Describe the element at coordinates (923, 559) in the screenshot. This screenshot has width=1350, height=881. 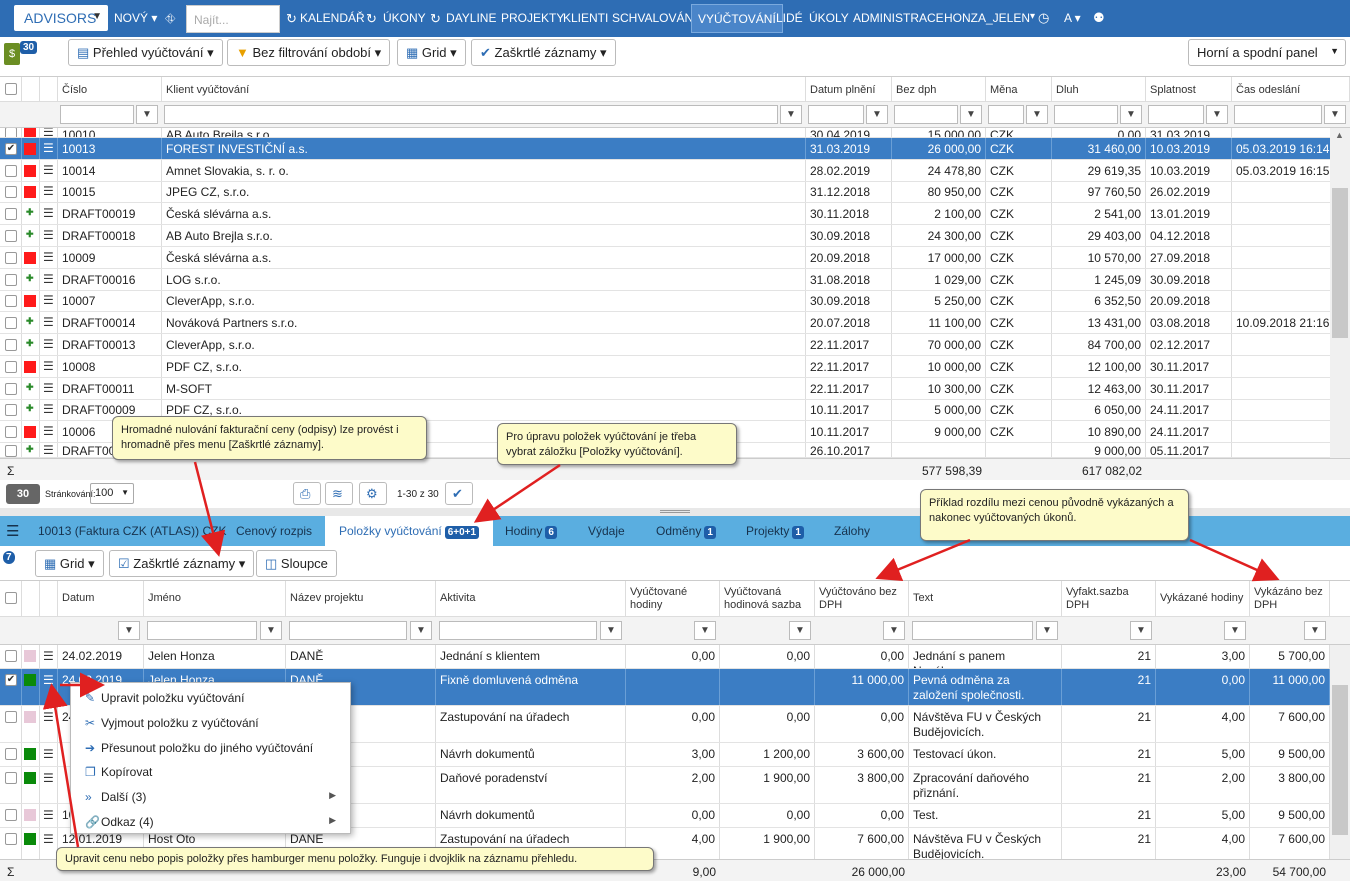
I see `arrow-to-vyuctovano` at that location.